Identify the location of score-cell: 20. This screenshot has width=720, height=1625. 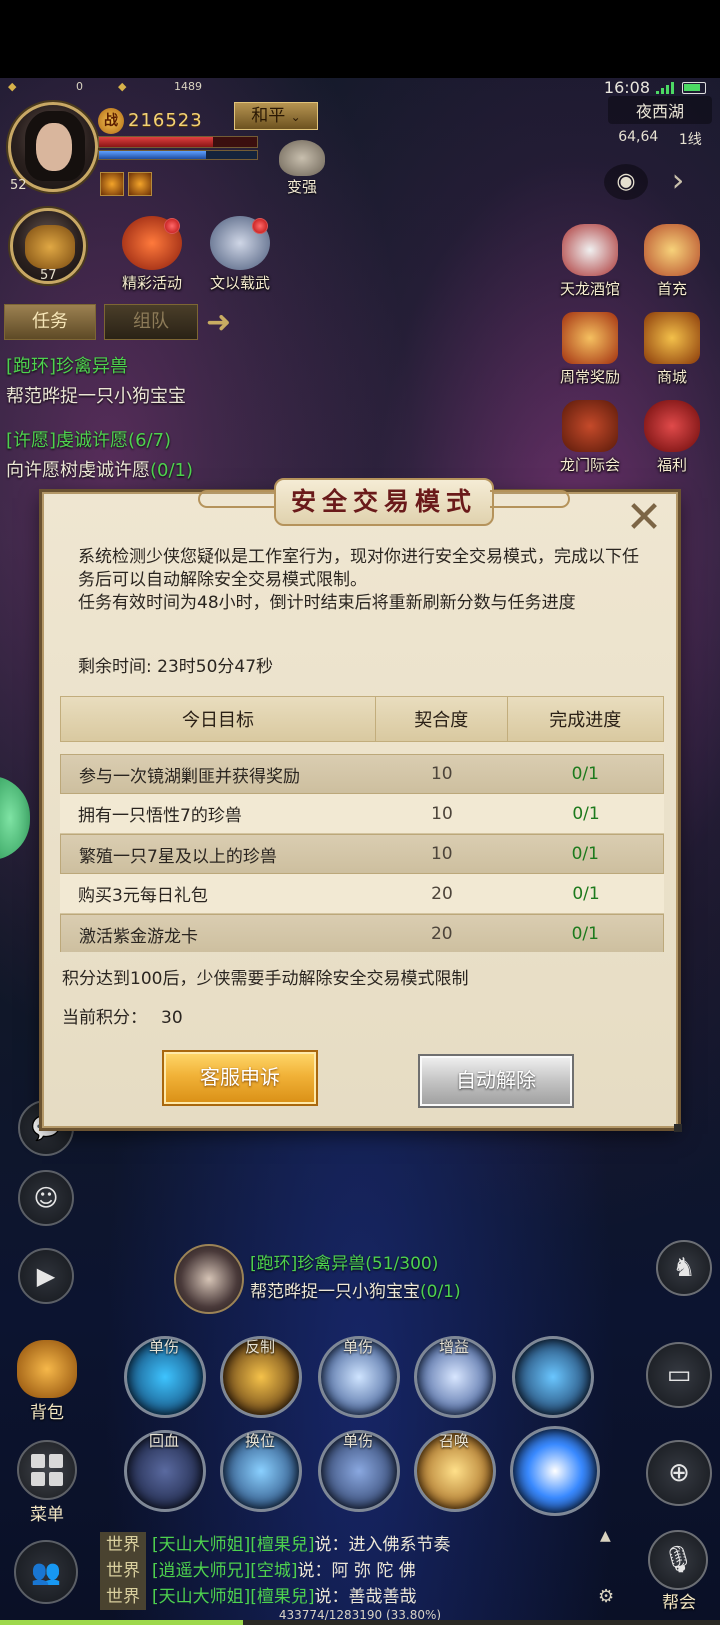
(441, 934).